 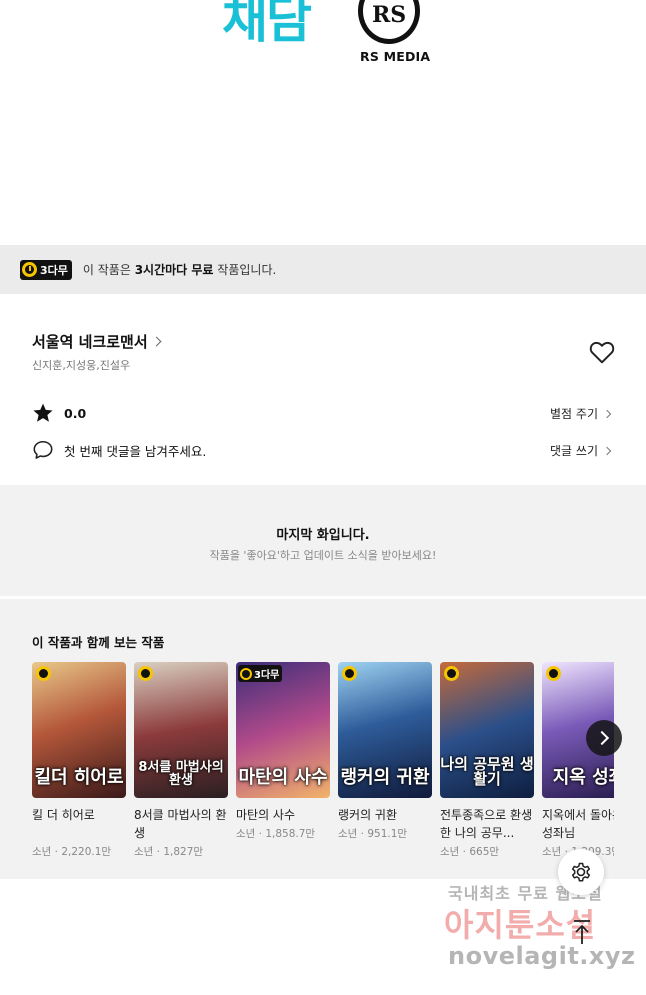 I want to click on comment-bubble-icon, so click(x=43, y=449).